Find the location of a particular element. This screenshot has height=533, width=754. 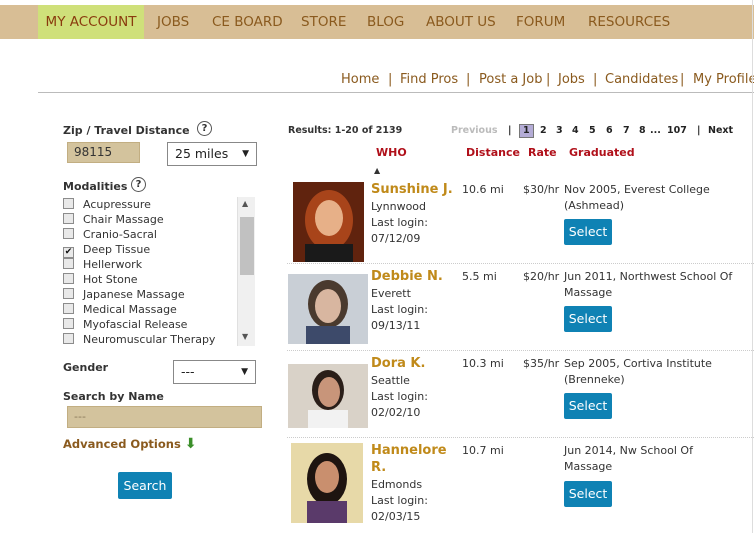

gender-value: --- is located at coordinates (188, 371).